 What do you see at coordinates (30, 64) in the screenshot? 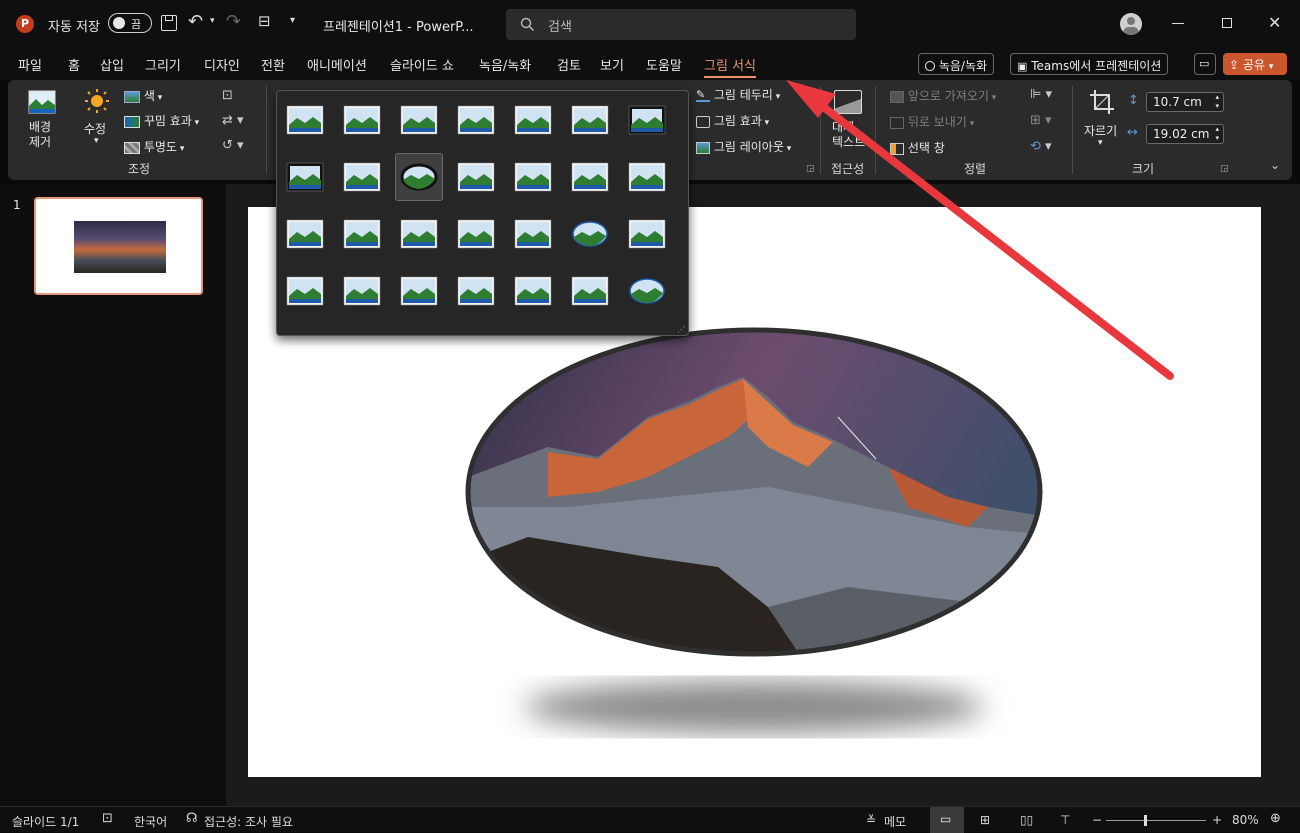
I see `tab-file: 파일` at bounding box center [30, 64].